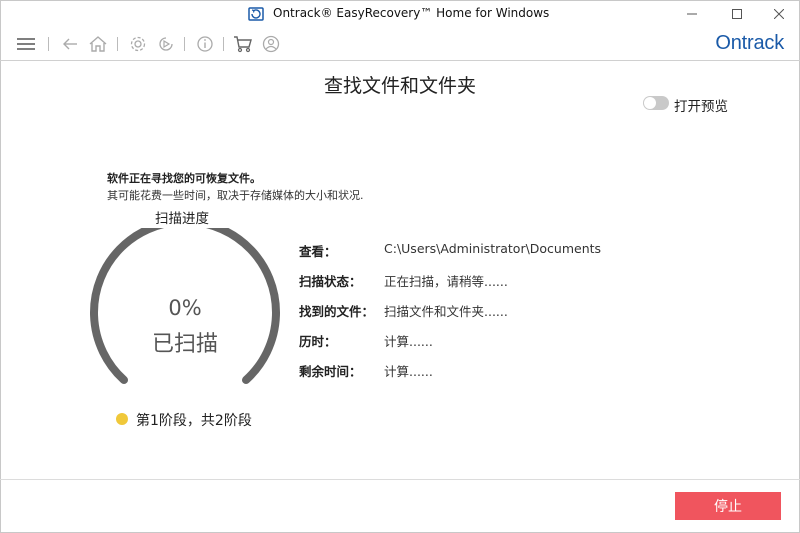 This screenshot has height=533, width=800. What do you see at coordinates (400, 479) in the screenshot?
I see `footer-divider` at bounding box center [400, 479].